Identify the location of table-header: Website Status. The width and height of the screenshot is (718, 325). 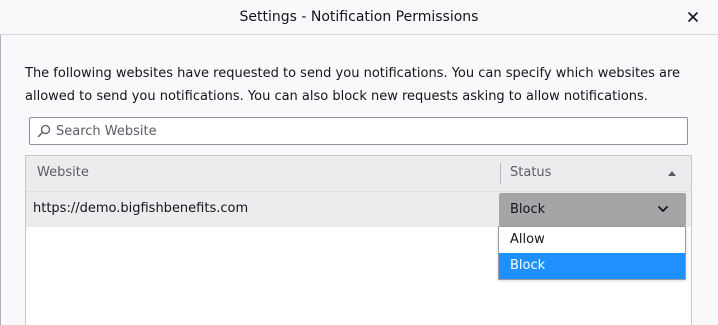
(358, 174).